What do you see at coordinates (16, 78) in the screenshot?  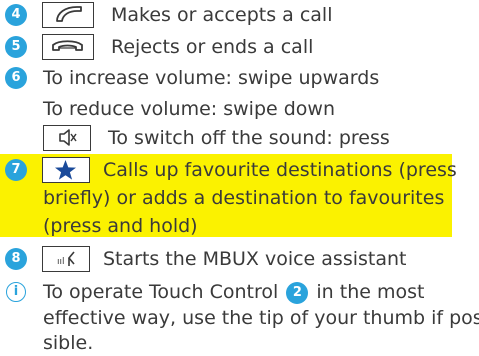 I see `item-number-badge: 6` at bounding box center [16, 78].